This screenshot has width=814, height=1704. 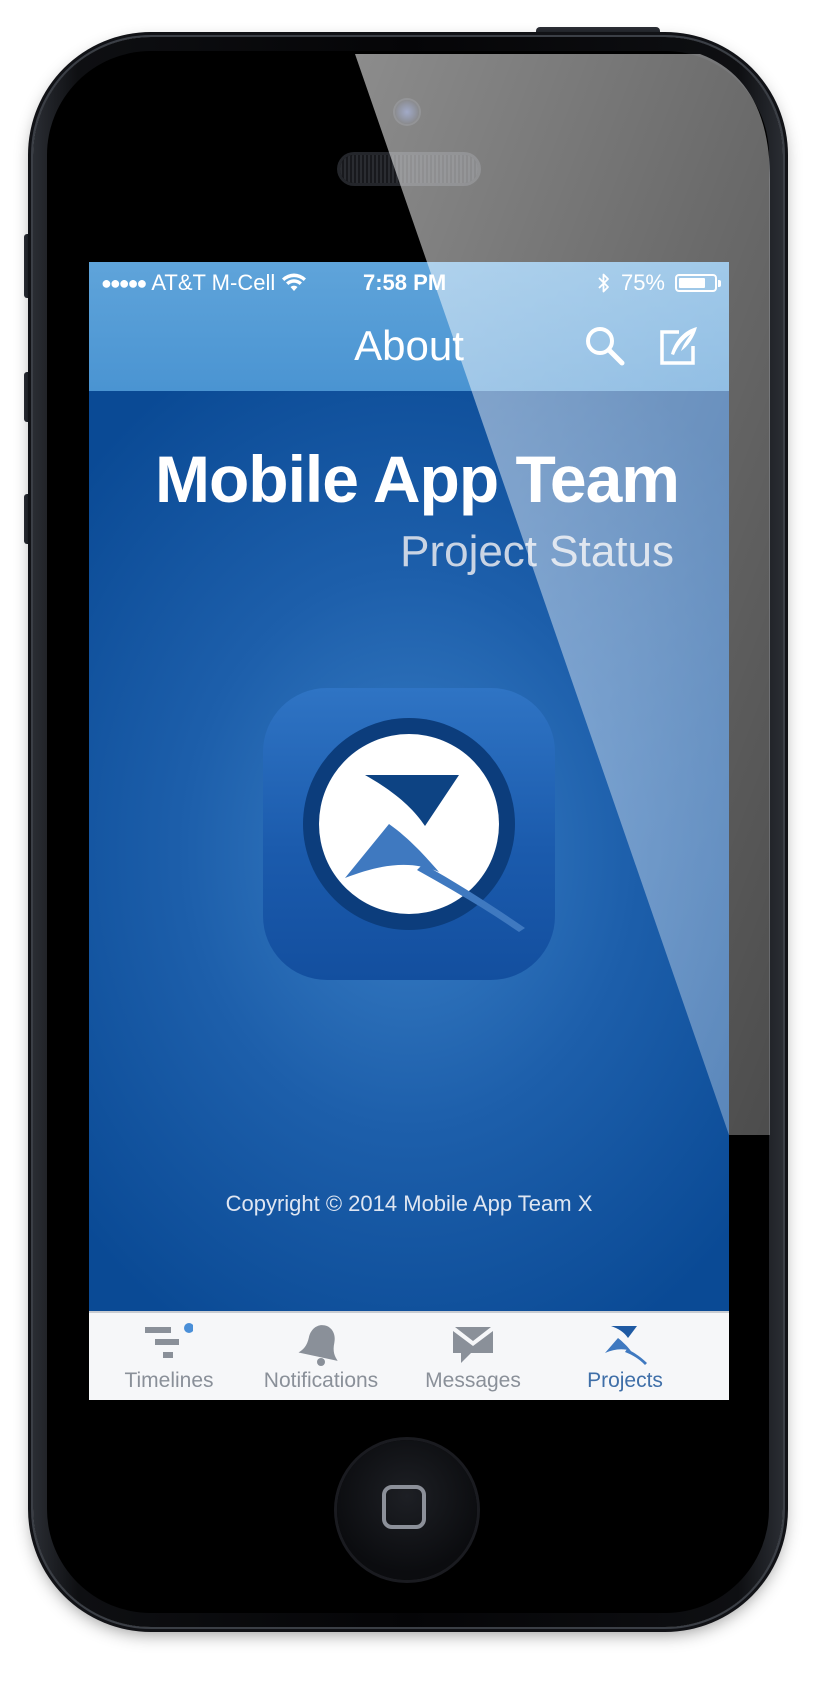 I want to click on tab-label: Projects, so click(x=625, y=1380).